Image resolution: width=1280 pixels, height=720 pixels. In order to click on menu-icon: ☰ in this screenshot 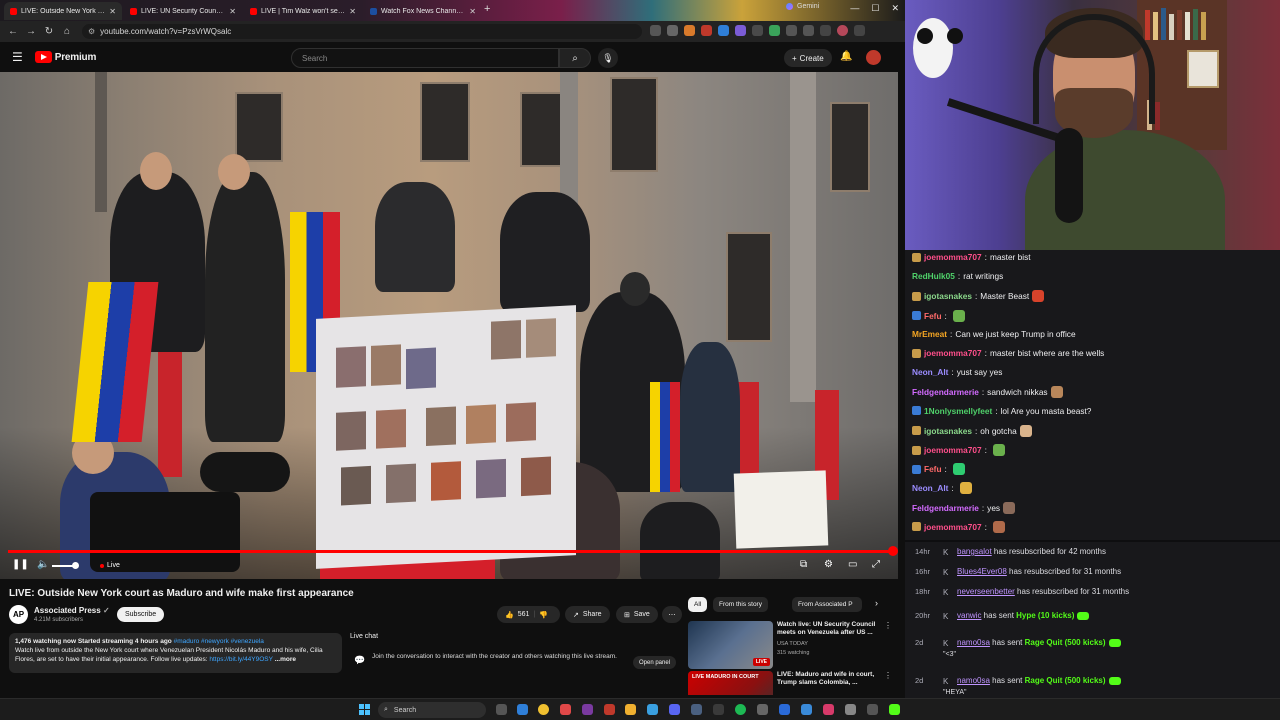, I will do `click(17, 57)`.